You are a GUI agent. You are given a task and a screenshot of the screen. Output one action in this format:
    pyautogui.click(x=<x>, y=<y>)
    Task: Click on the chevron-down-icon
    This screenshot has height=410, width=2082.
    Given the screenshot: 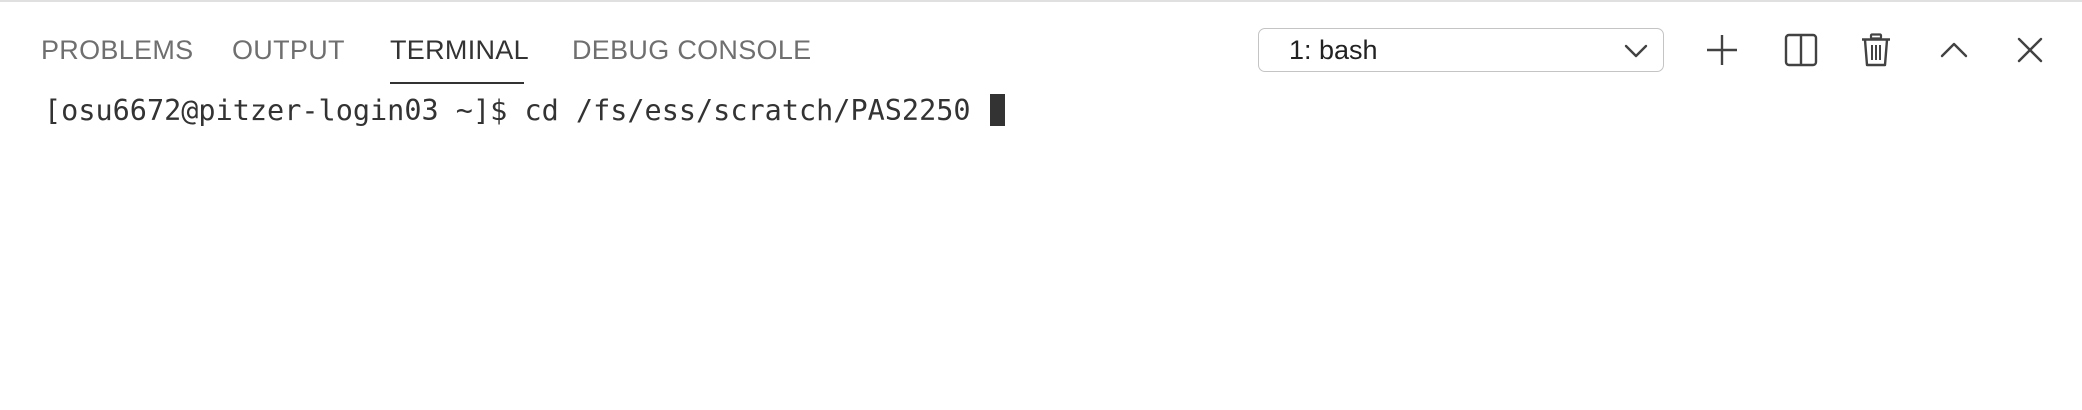 What is the action you would take?
    pyautogui.click(x=1636, y=51)
    